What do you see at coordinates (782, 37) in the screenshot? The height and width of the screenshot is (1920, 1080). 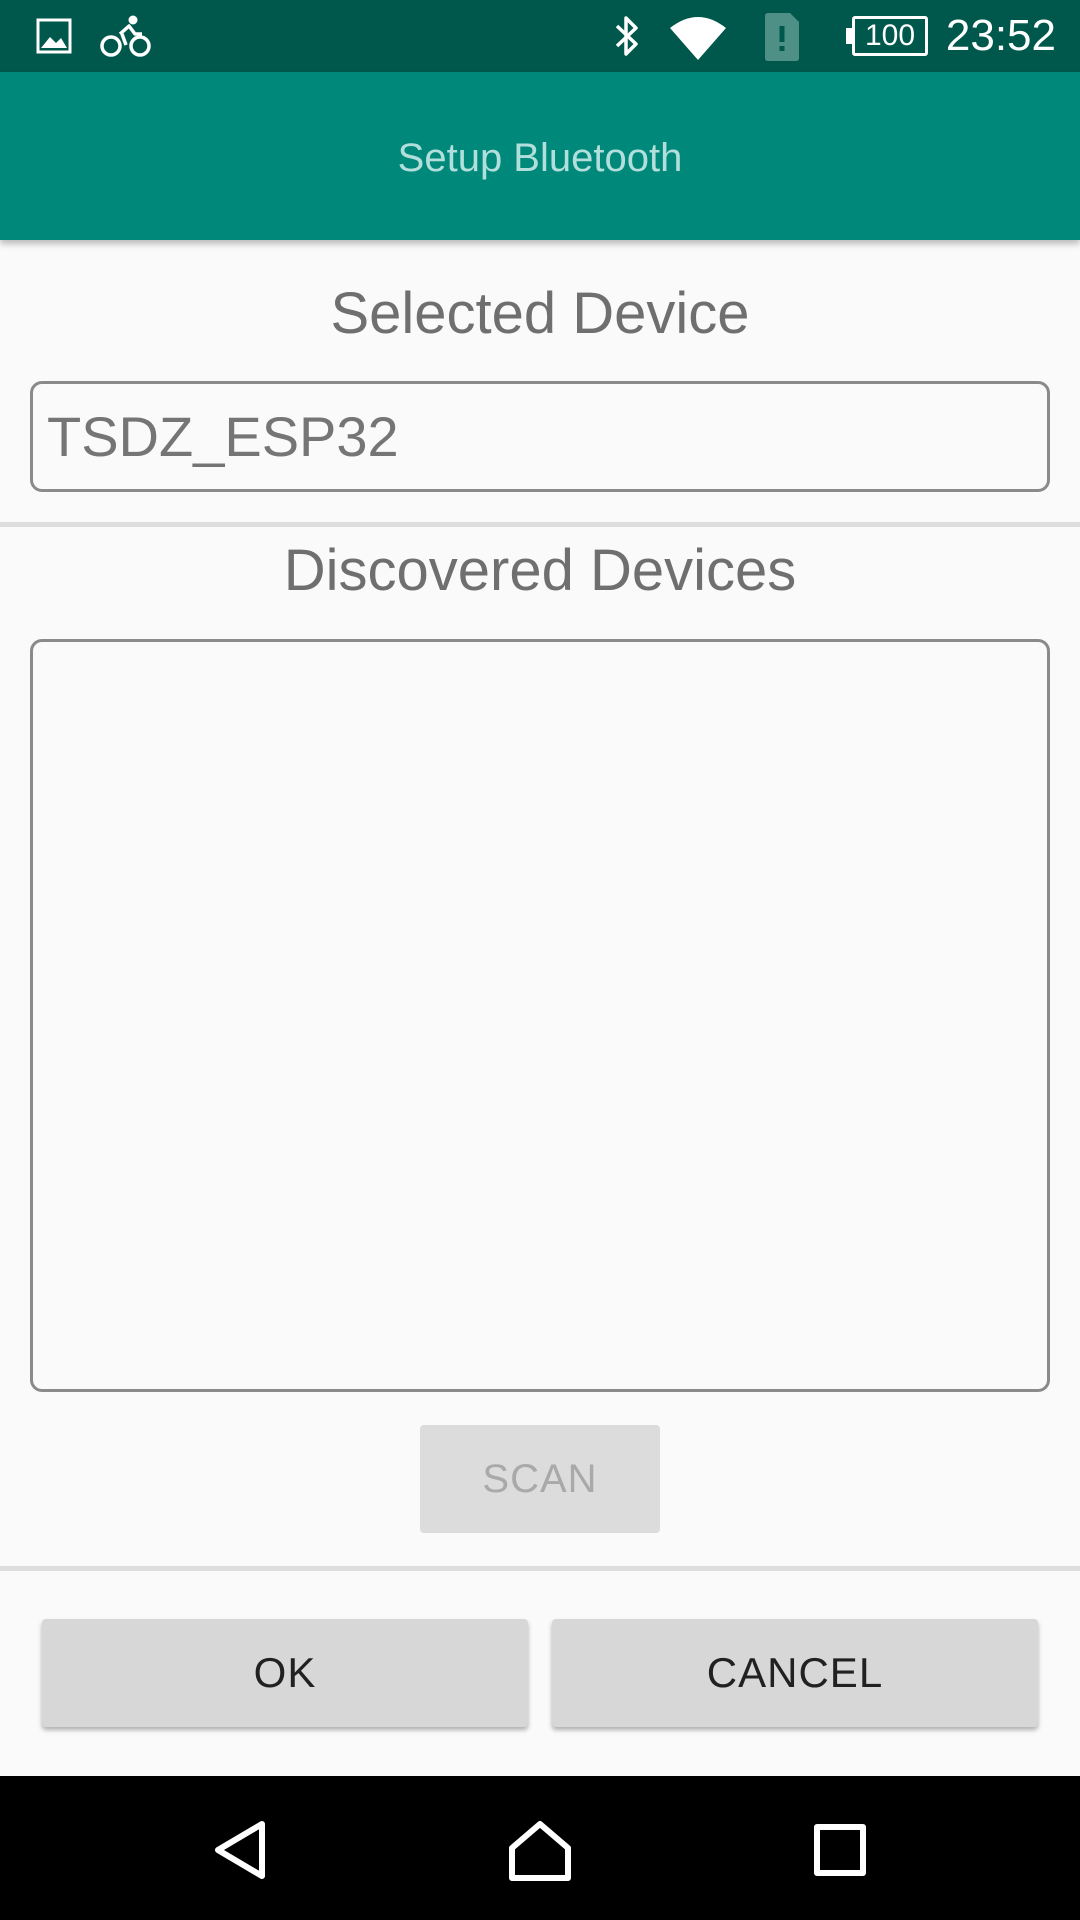 I see `sim-alert-icon` at bounding box center [782, 37].